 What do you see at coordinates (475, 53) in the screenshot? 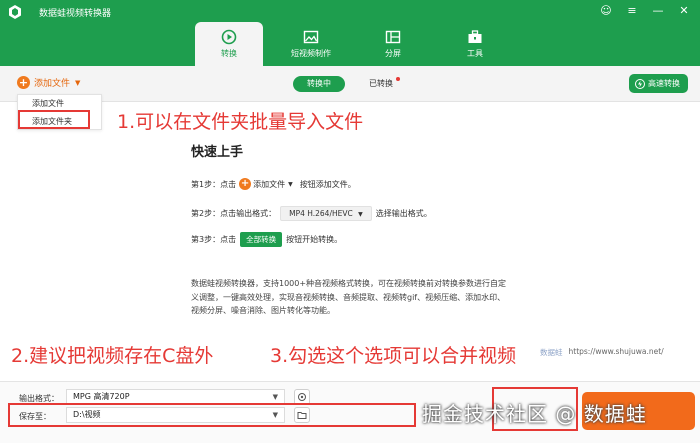
I see `tab-tools-label: 工具` at bounding box center [475, 53].